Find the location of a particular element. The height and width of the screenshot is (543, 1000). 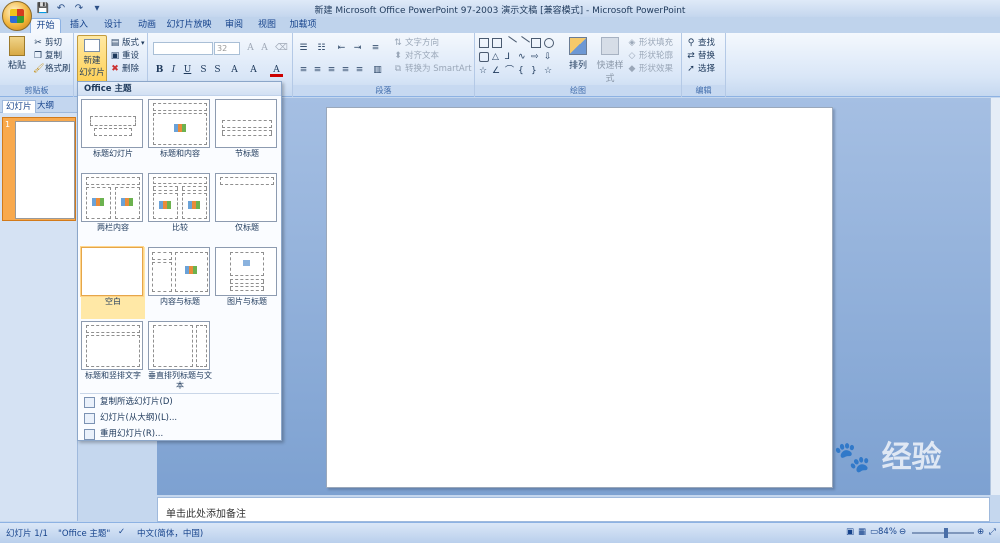

star-small-shape-icon: ☆ is located at coordinates (549, 71).